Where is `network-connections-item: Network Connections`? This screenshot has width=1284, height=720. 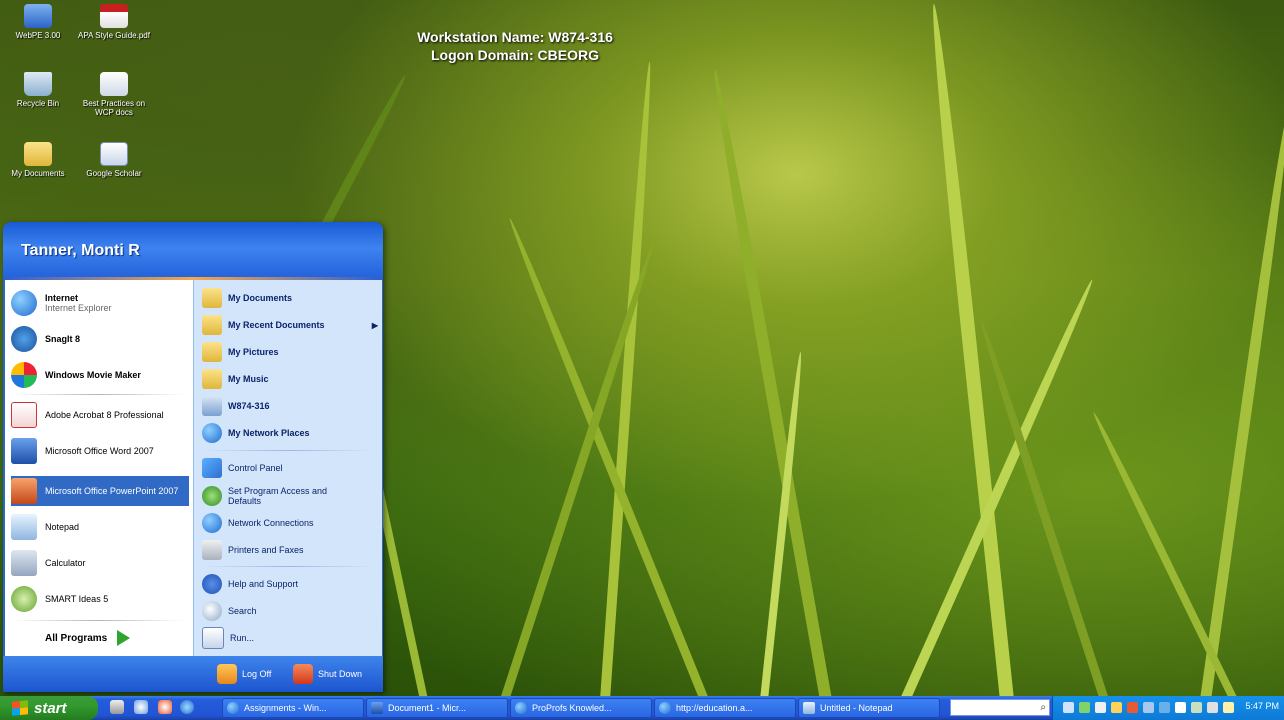 network-connections-item: Network Connections is located at coordinates (290, 523).